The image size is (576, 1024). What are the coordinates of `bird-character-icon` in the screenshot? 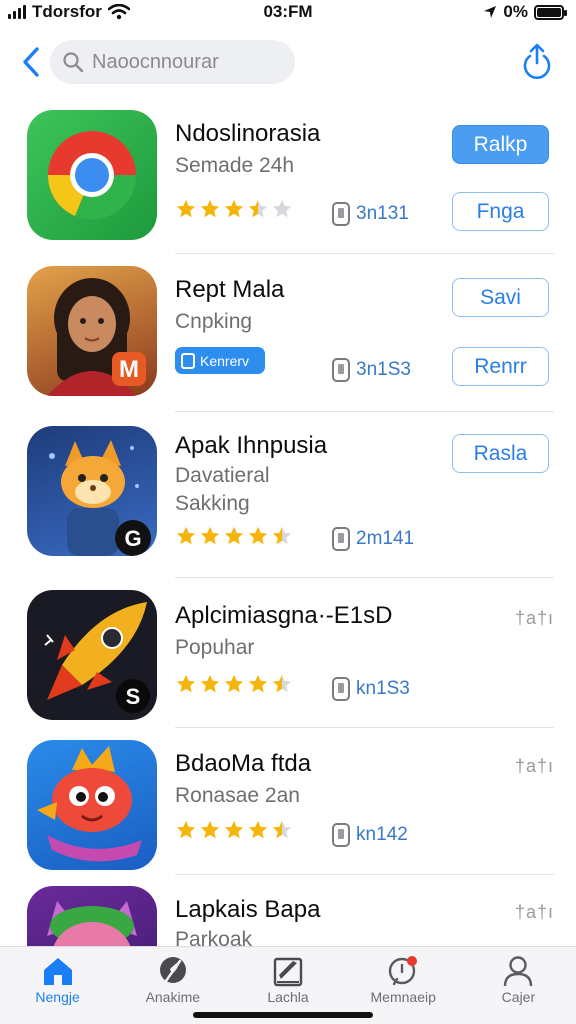 It's located at (92, 805).